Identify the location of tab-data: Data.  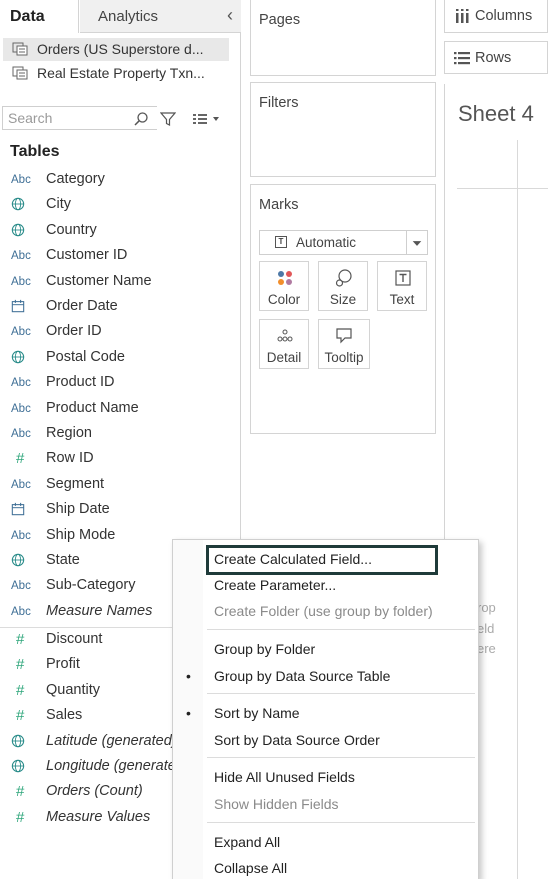
(39, 16).